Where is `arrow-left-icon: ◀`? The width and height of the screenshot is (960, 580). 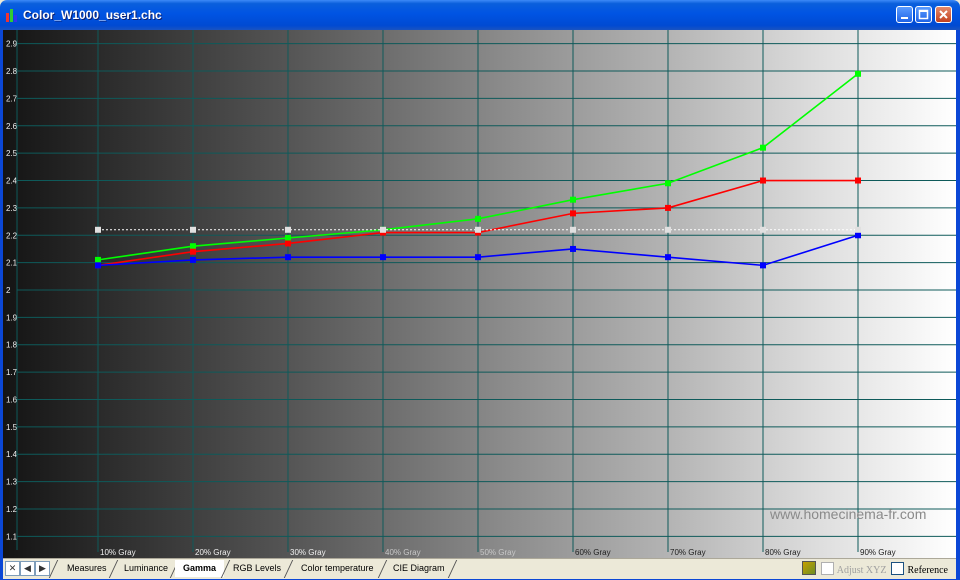
arrow-left-icon: ◀ is located at coordinates (27, 568).